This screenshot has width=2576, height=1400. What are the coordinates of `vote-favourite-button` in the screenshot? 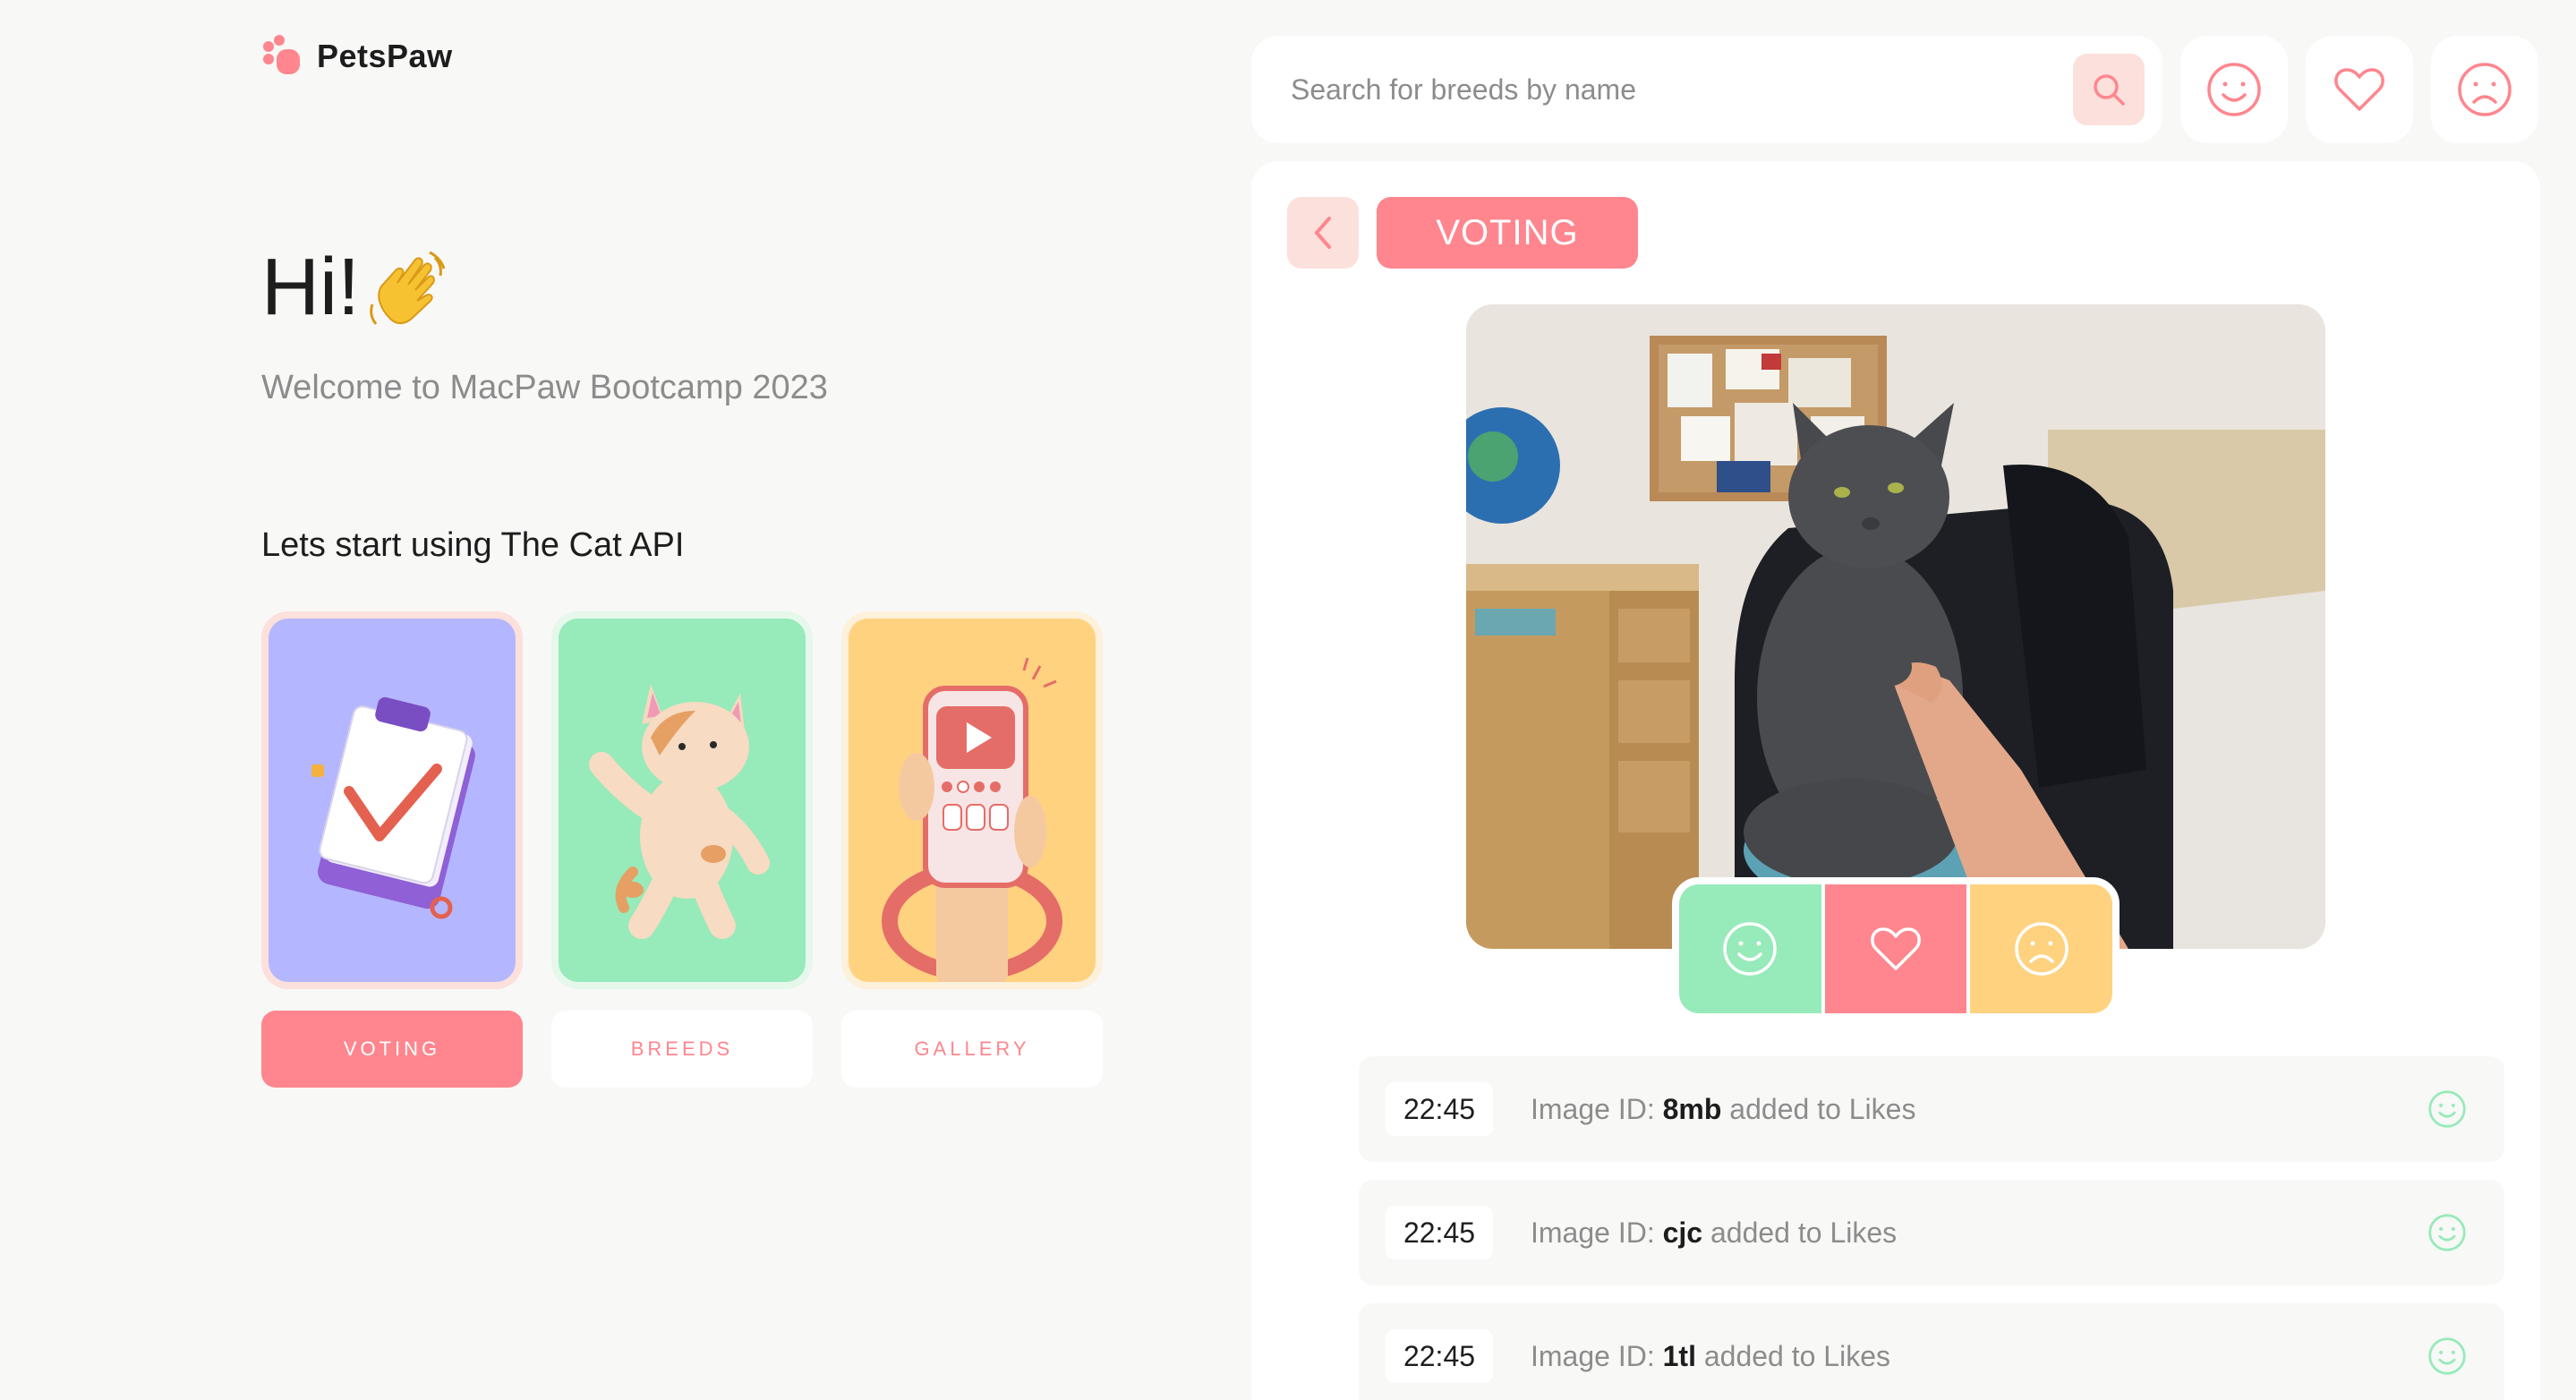 It's located at (1895, 949).